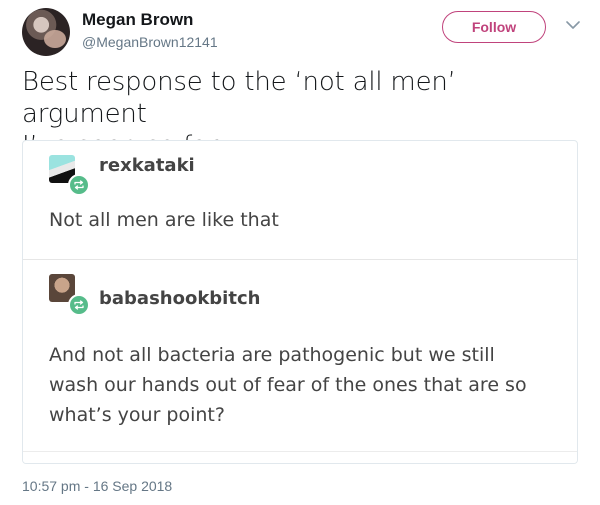 Image resolution: width=600 pixels, height=505 pixels. What do you see at coordinates (46, 32) in the screenshot?
I see `avatar` at bounding box center [46, 32].